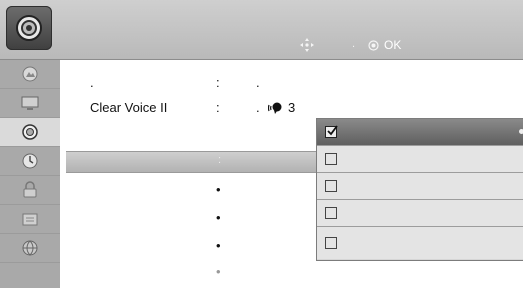 The width and height of the screenshot is (523, 288). I want to click on lock-icon, so click(30, 189).